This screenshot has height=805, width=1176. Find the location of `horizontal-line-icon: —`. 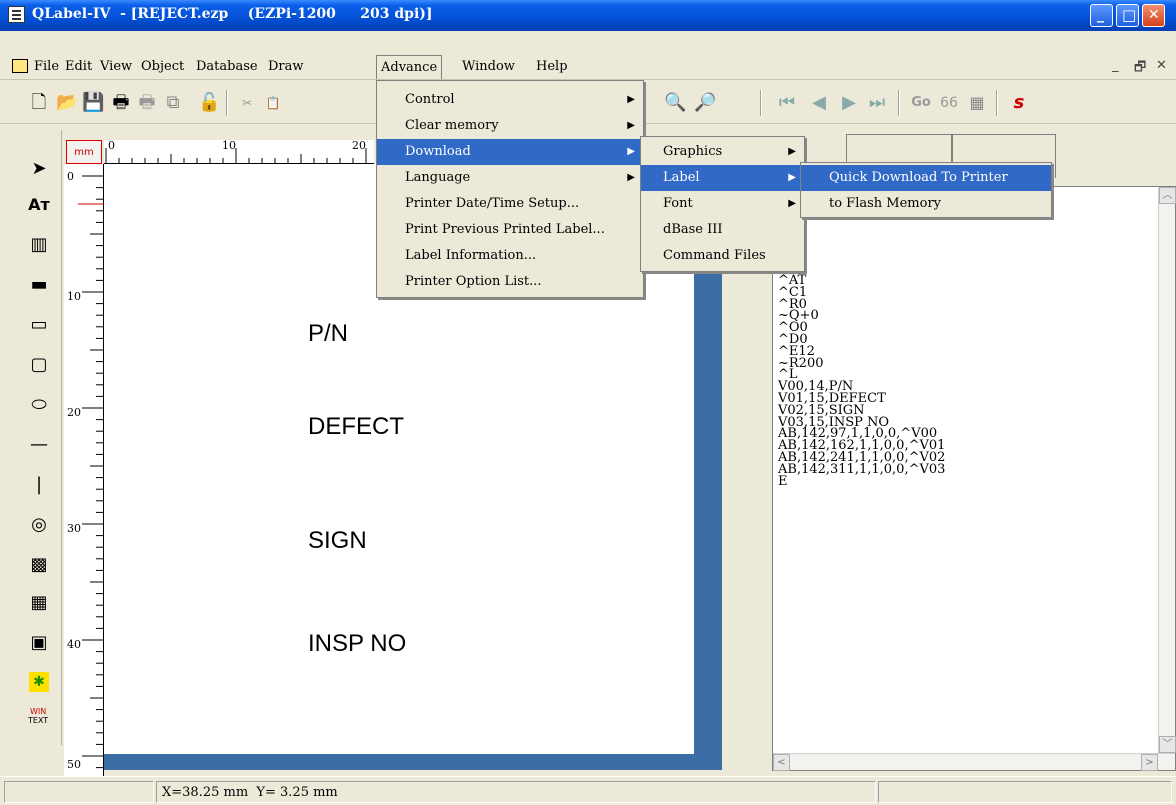

horizontal-line-icon: — is located at coordinates (39, 445).